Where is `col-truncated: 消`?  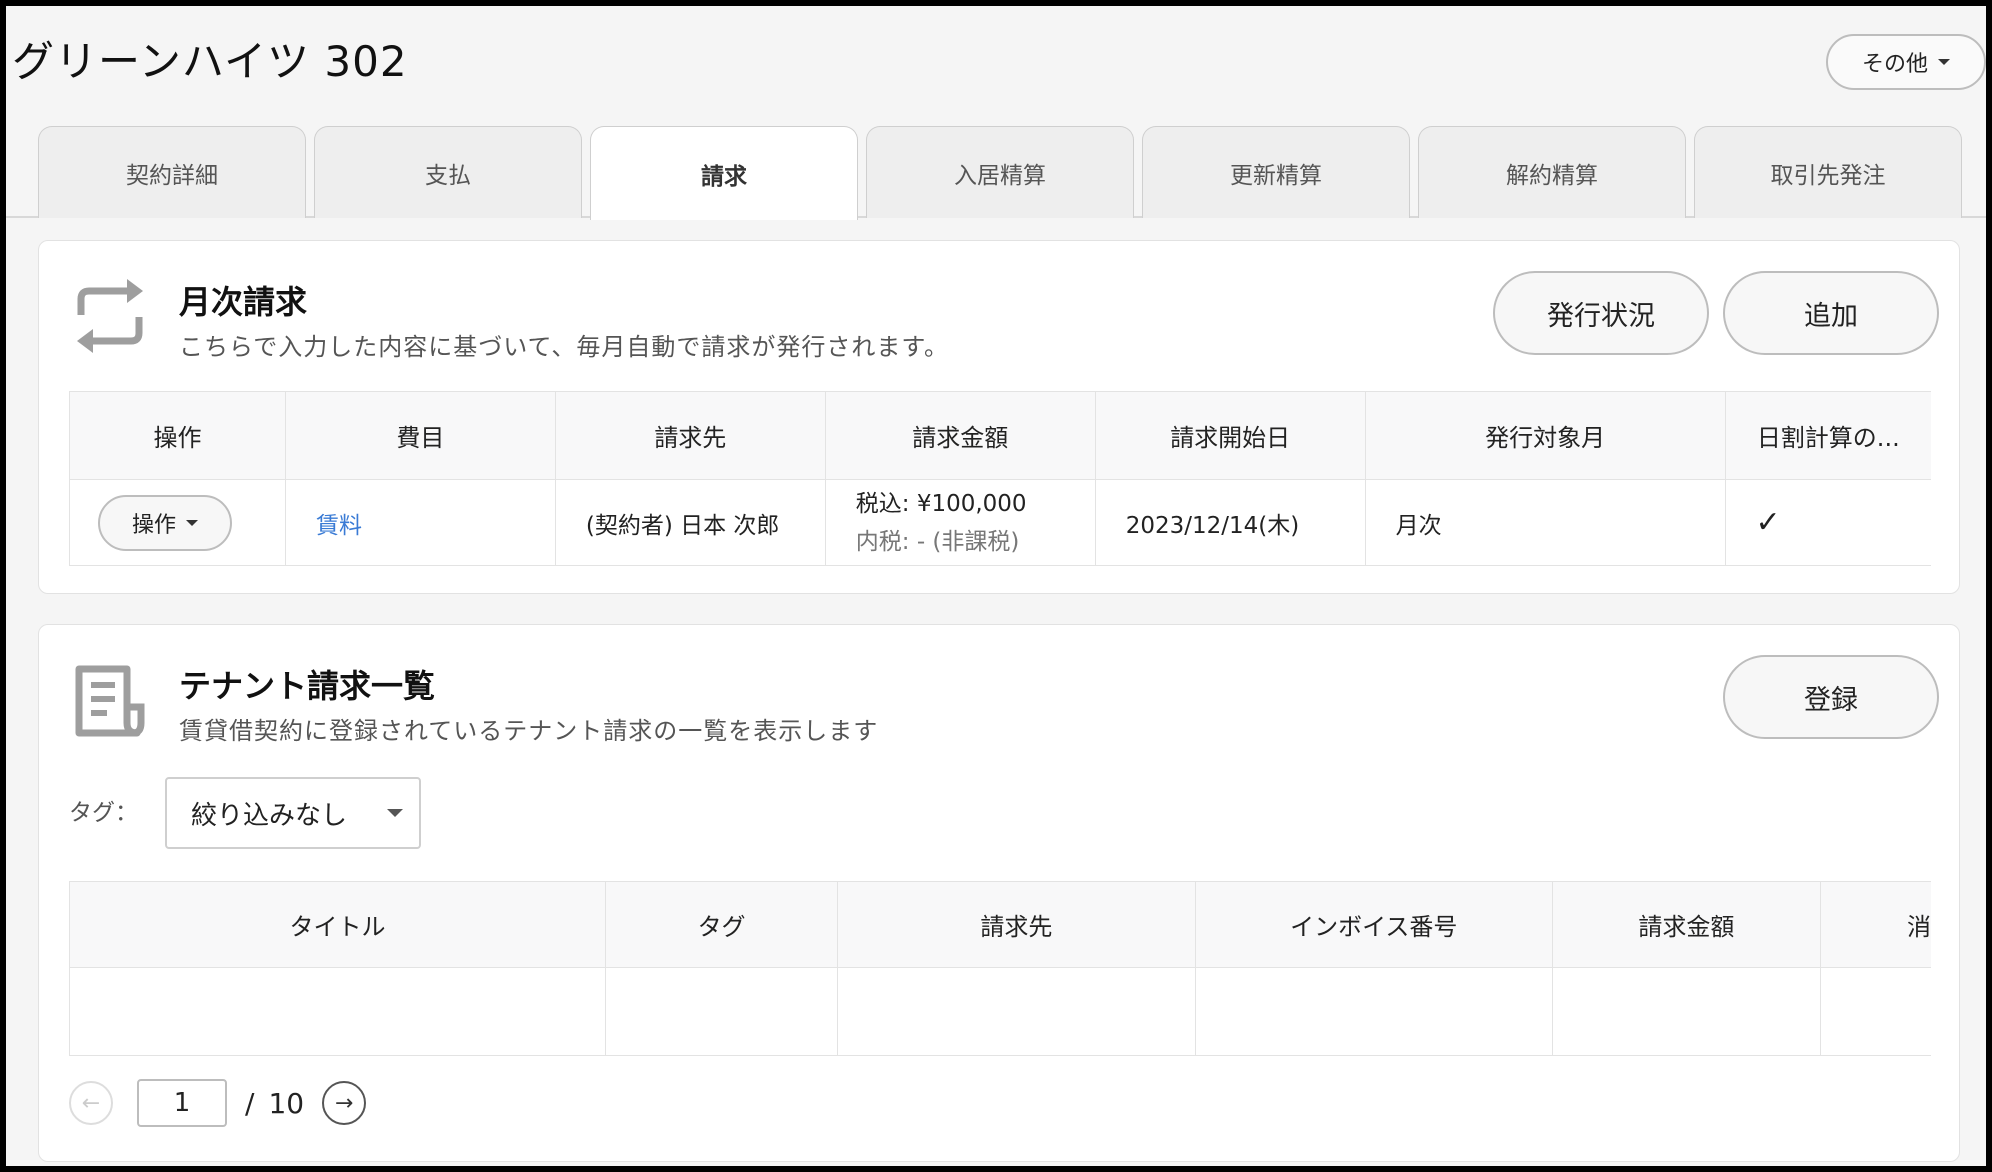 col-truncated: 消 is located at coordinates (1875, 924).